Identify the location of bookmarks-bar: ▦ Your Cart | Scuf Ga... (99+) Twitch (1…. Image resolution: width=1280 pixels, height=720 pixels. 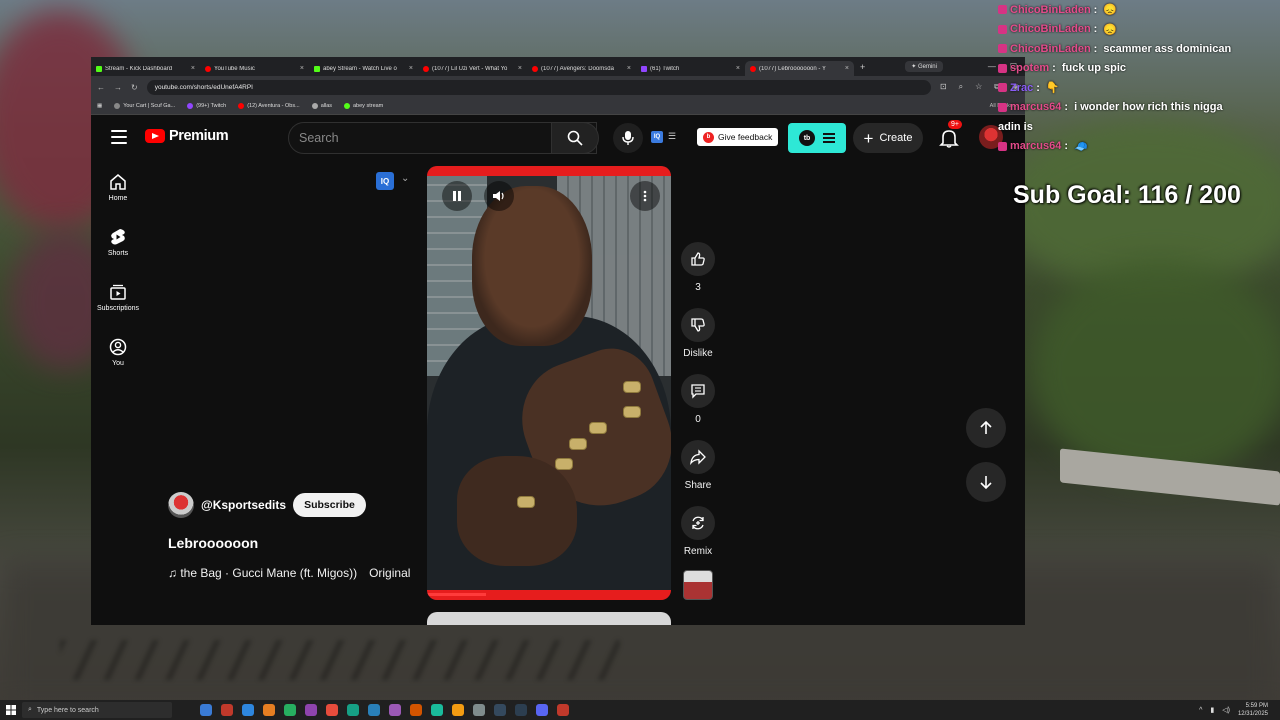
(558, 106).